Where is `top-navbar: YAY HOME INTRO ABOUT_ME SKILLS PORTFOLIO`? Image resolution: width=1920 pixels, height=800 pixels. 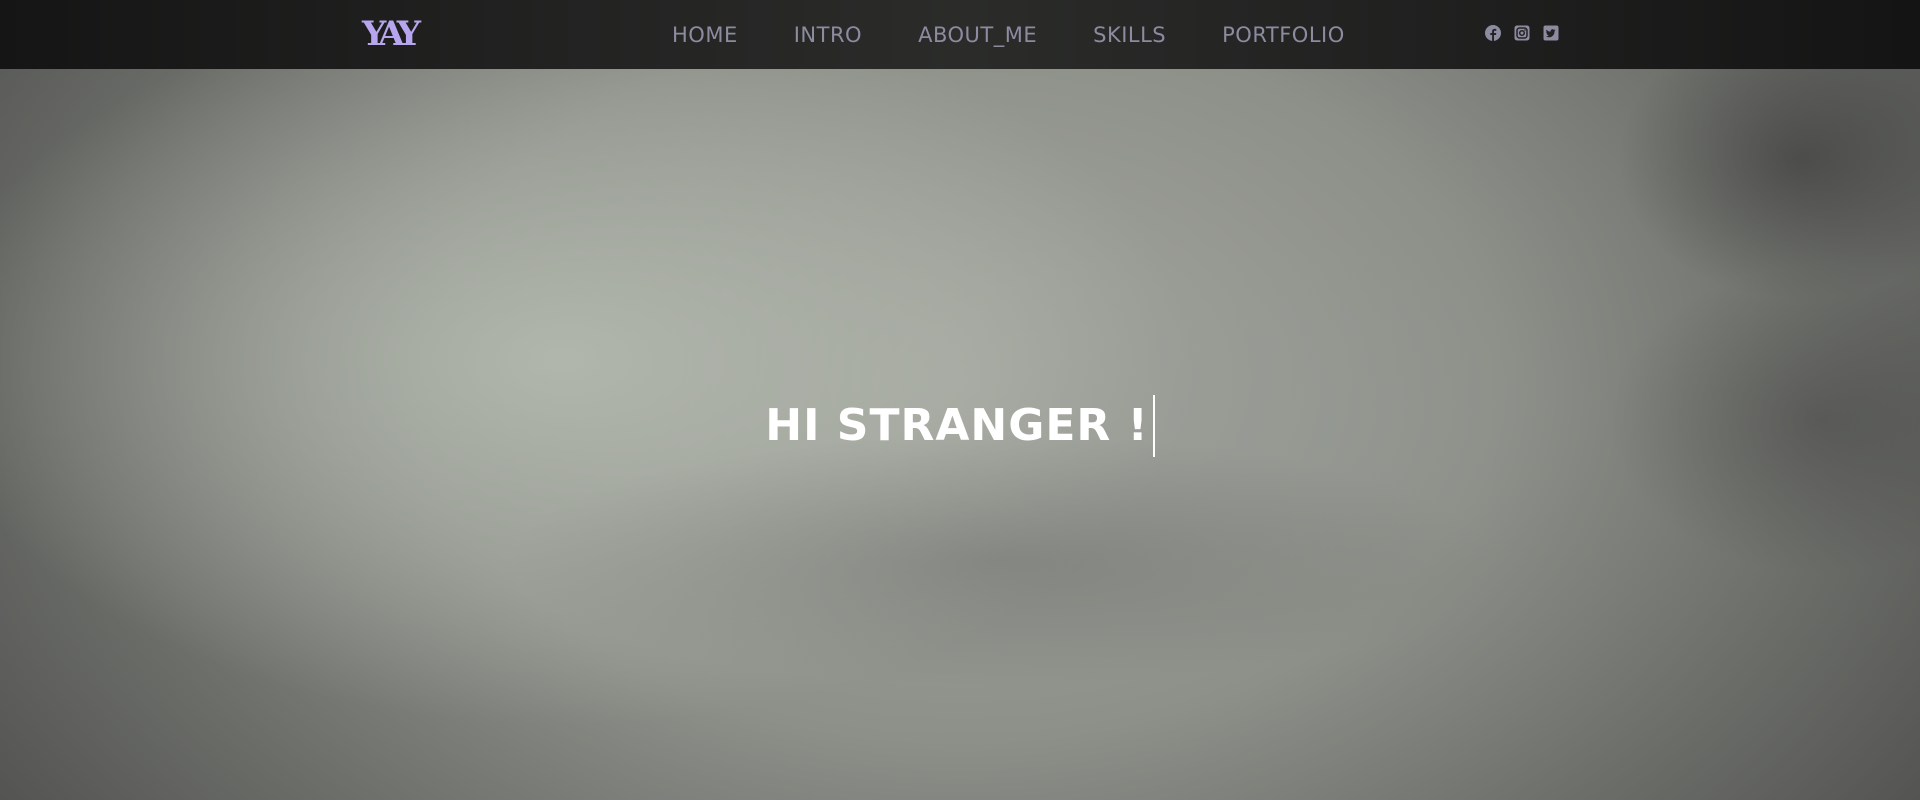
top-navbar: YAY HOME INTRO ABOUT_ME SKILLS PORTFOLIO is located at coordinates (960, 34).